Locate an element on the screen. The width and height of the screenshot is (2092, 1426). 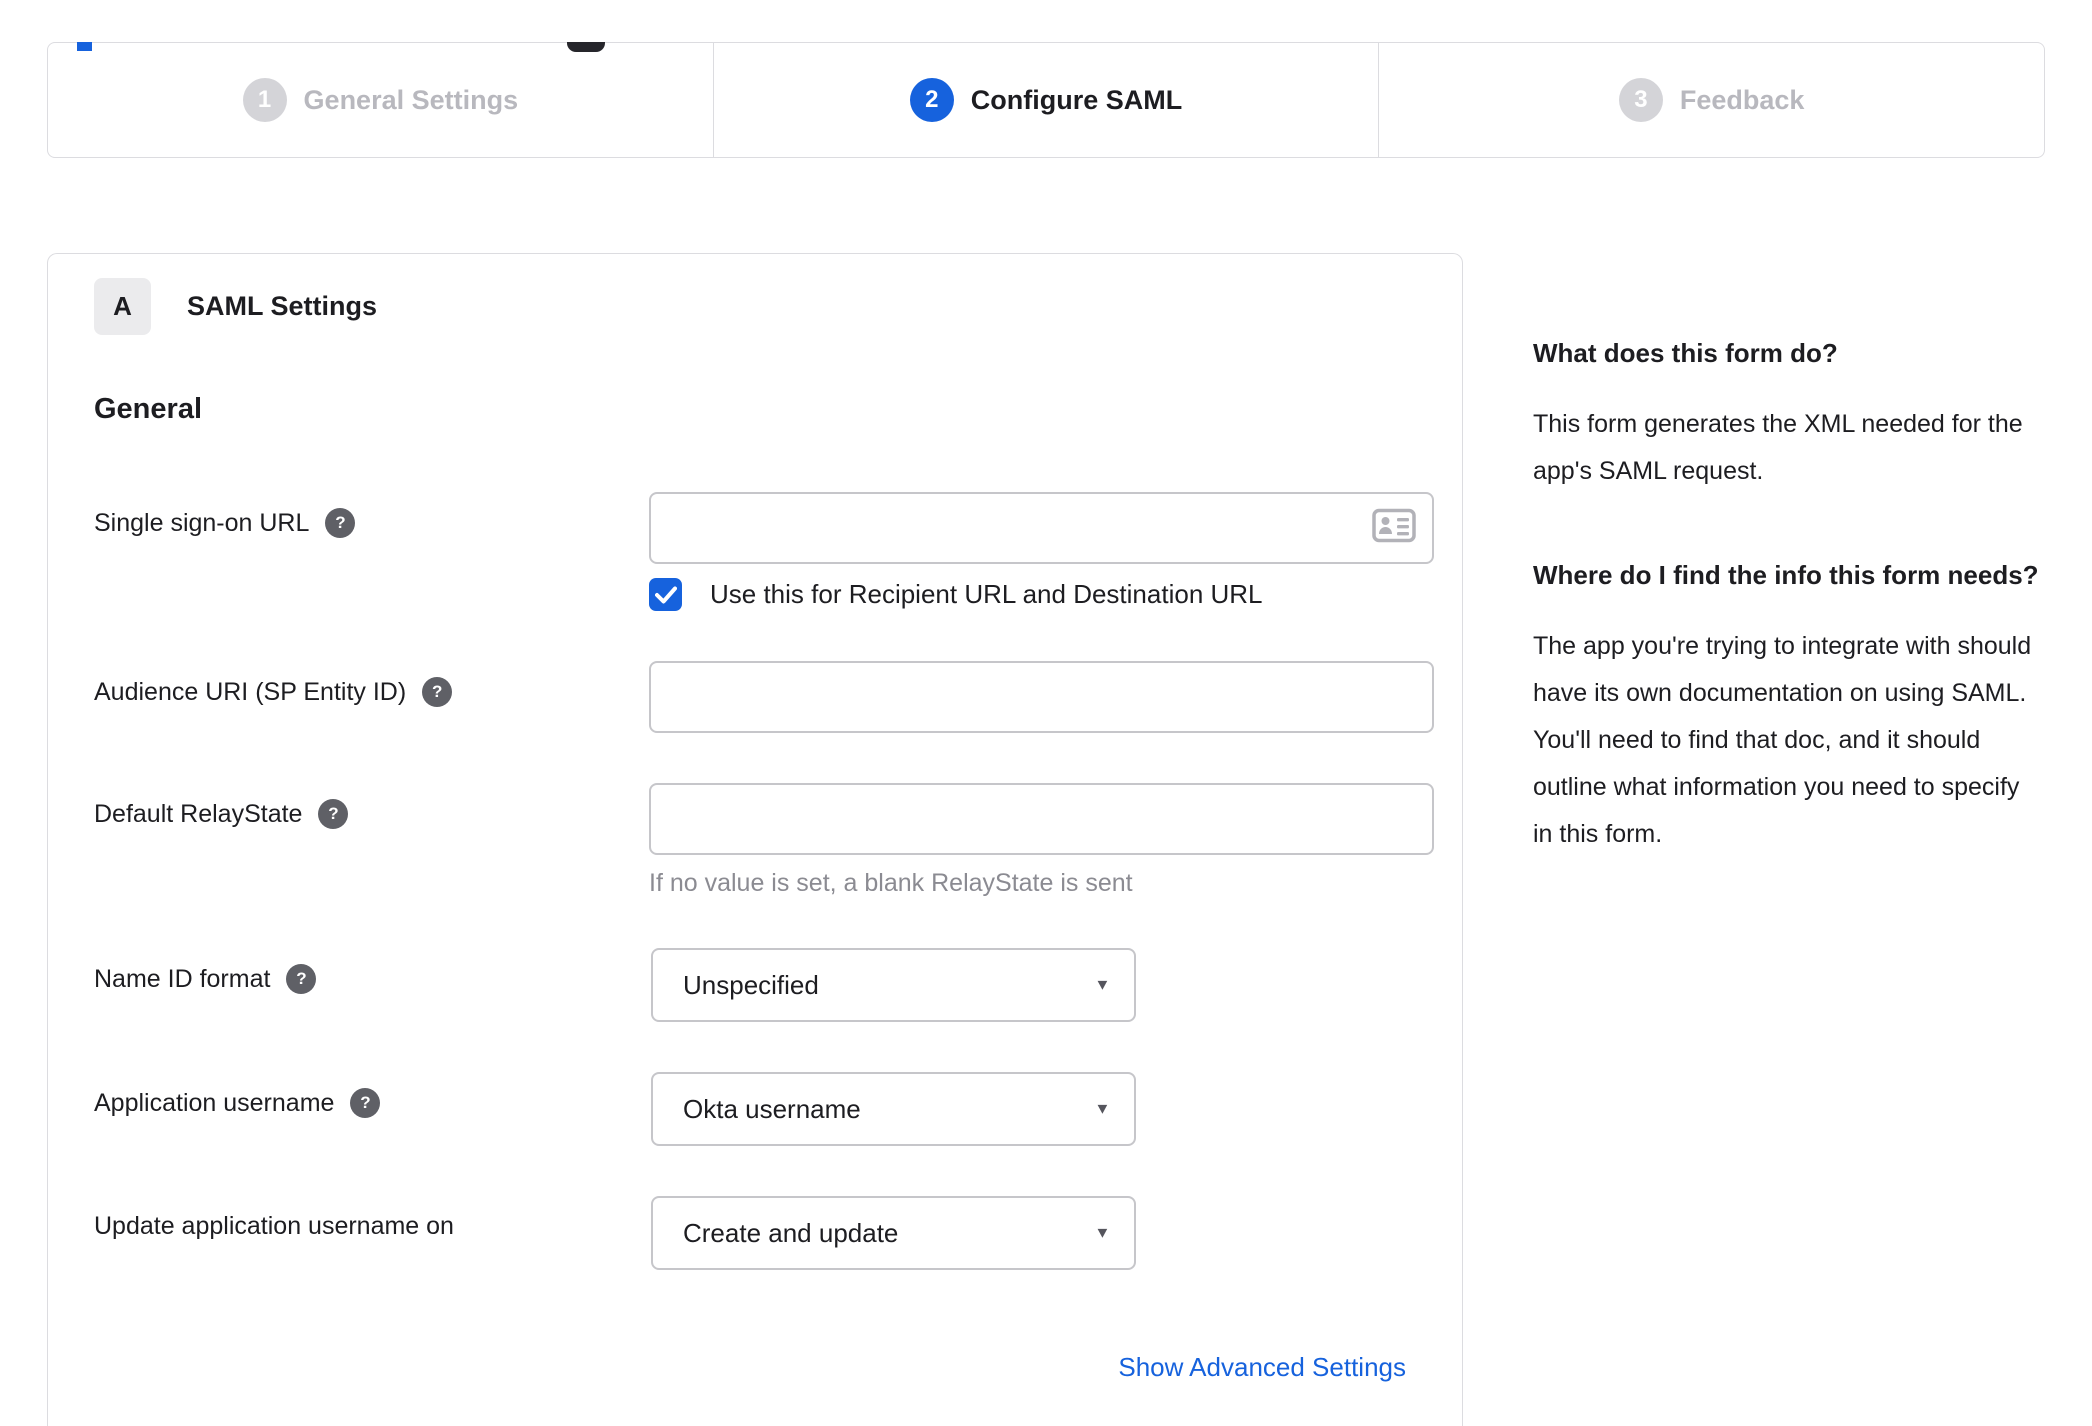
contact-card-icon is located at coordinates (1394, 528).